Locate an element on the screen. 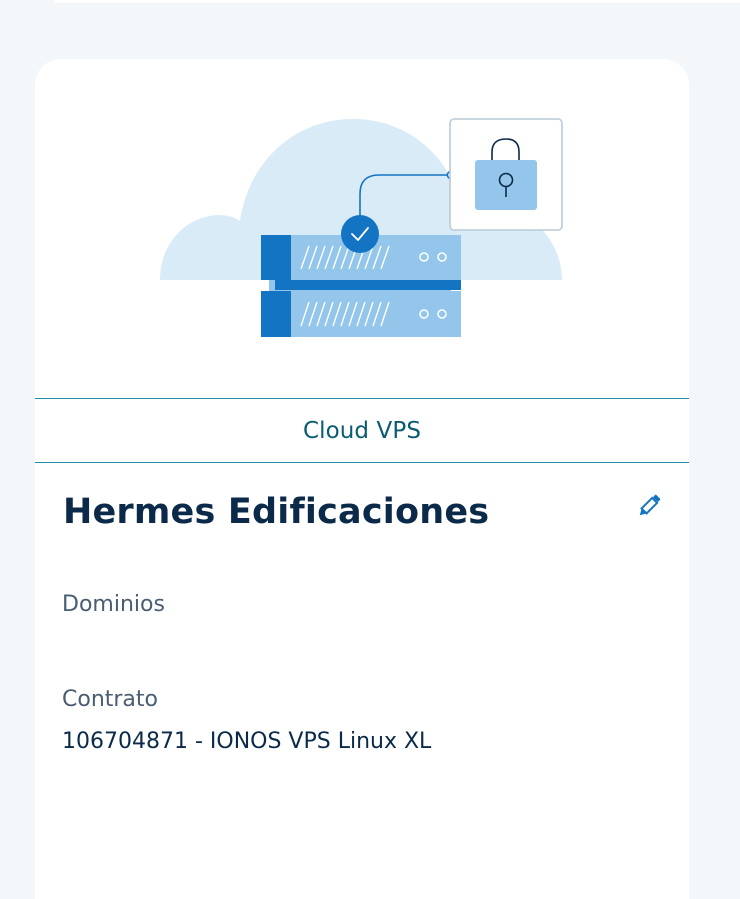 The height and width of the screenshot is (899, 740). top-strip is located at coordinates (397, 1).